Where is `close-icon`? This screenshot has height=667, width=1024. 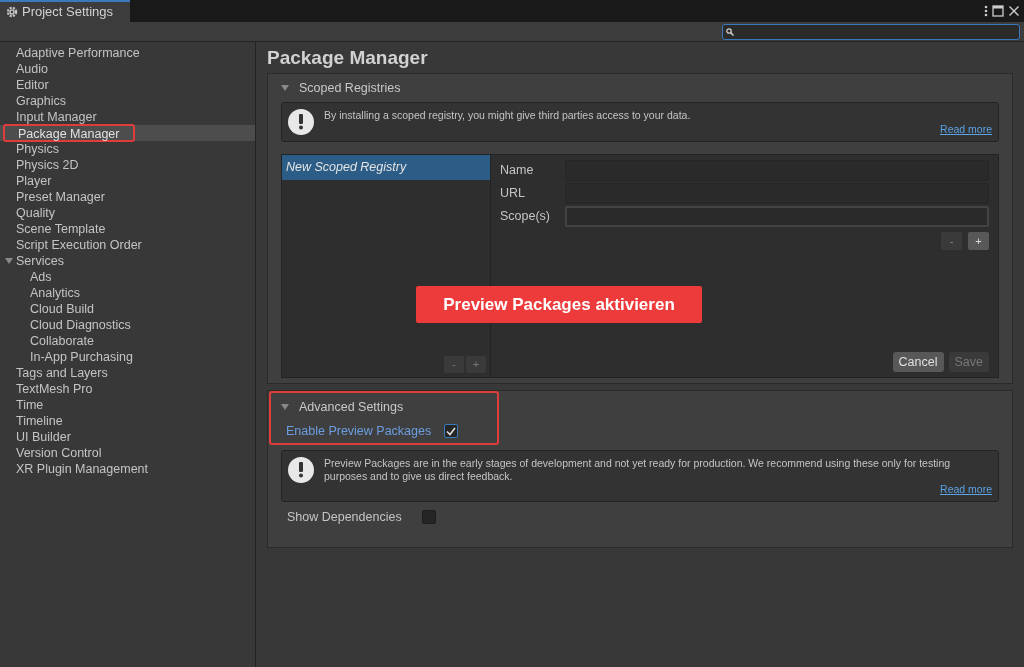 close-icon is located at coordinates (1014, 11).